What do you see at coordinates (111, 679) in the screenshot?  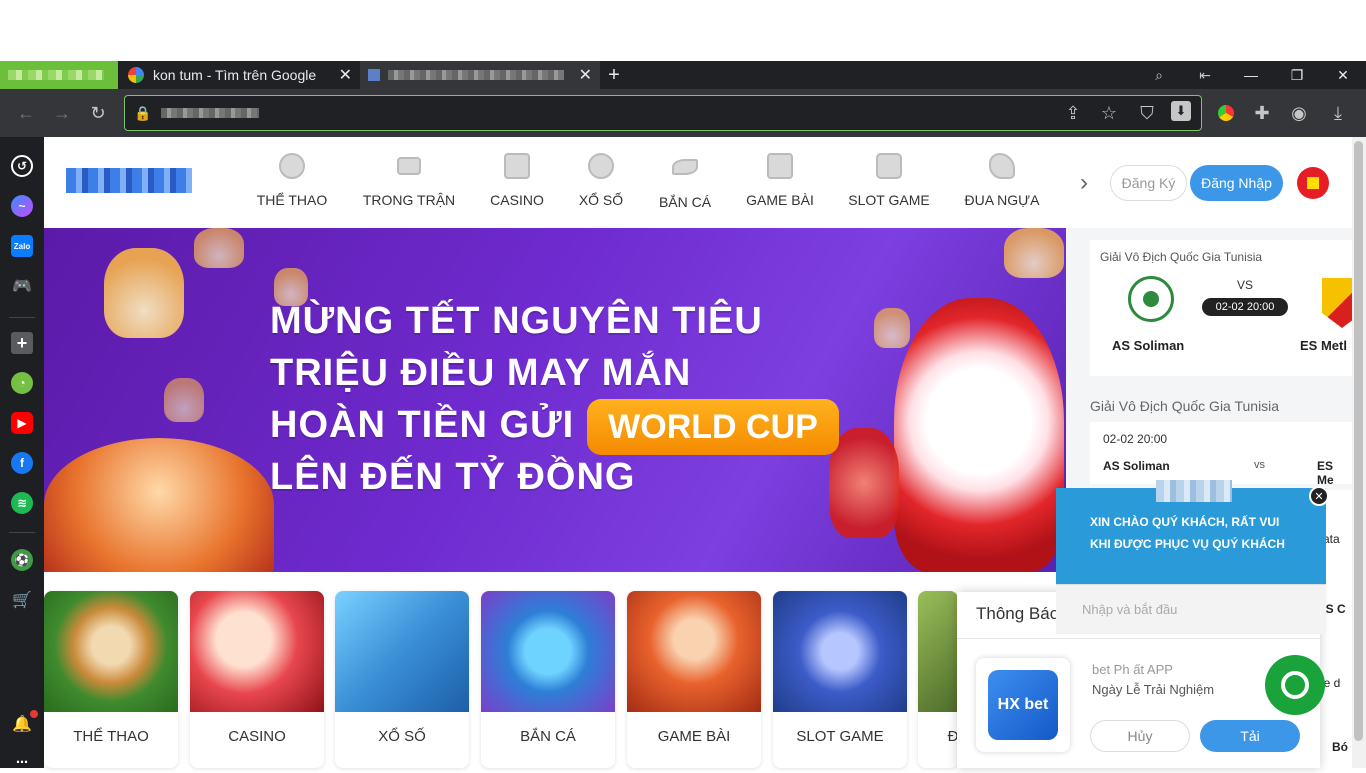 I see `category-the-thao: THỂ THAO` at bounding box center [111, 679].